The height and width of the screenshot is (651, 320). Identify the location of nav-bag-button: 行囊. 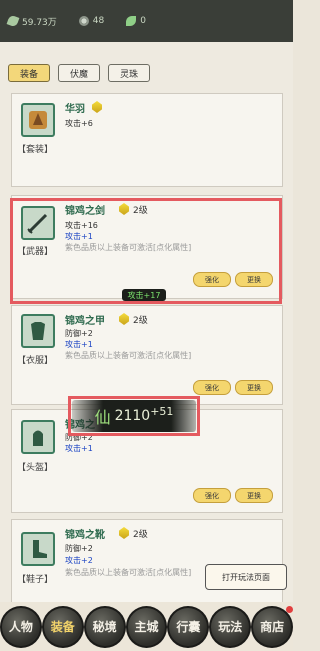
(188, 626).